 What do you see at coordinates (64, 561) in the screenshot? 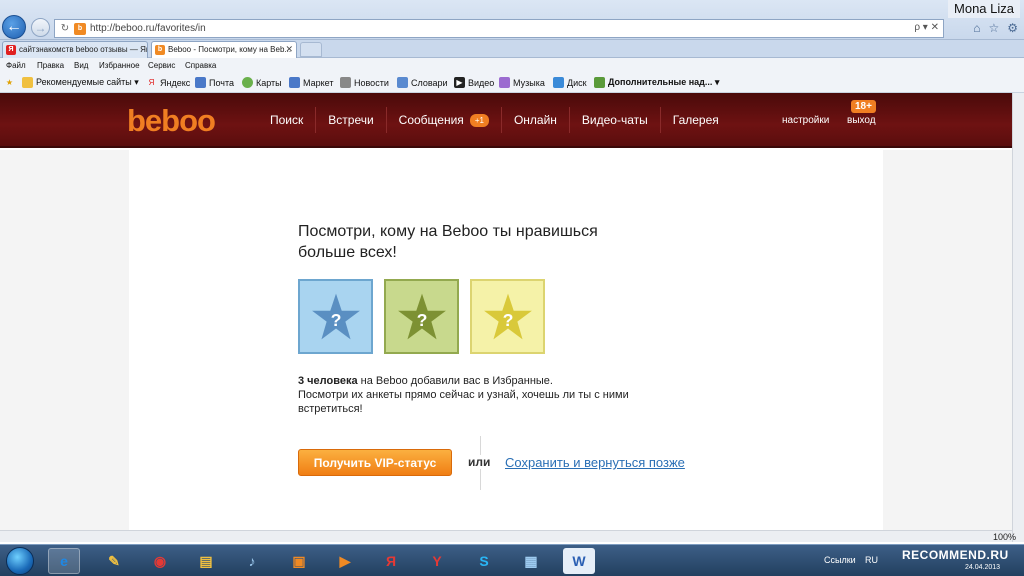
I see `ie-taskbar-icon: e` at bounding box center [64, 561].